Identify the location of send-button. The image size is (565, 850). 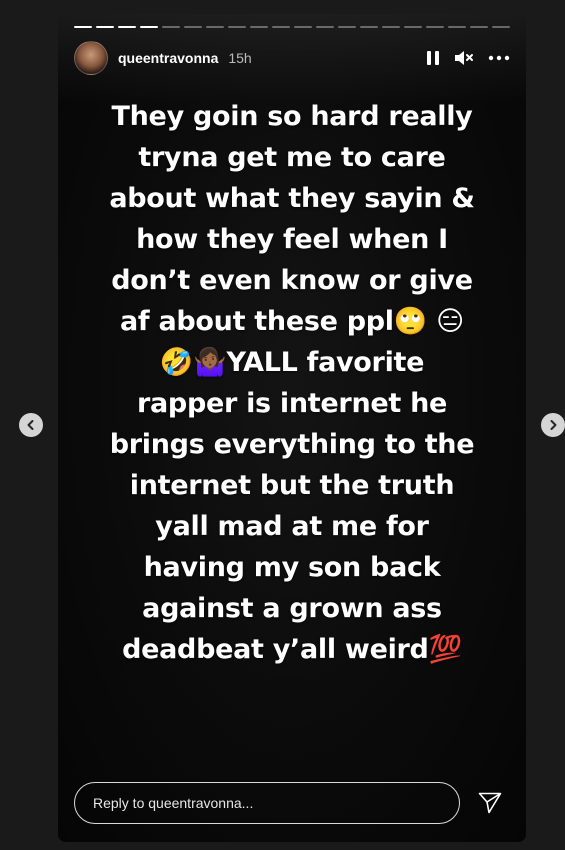
(490, 803).